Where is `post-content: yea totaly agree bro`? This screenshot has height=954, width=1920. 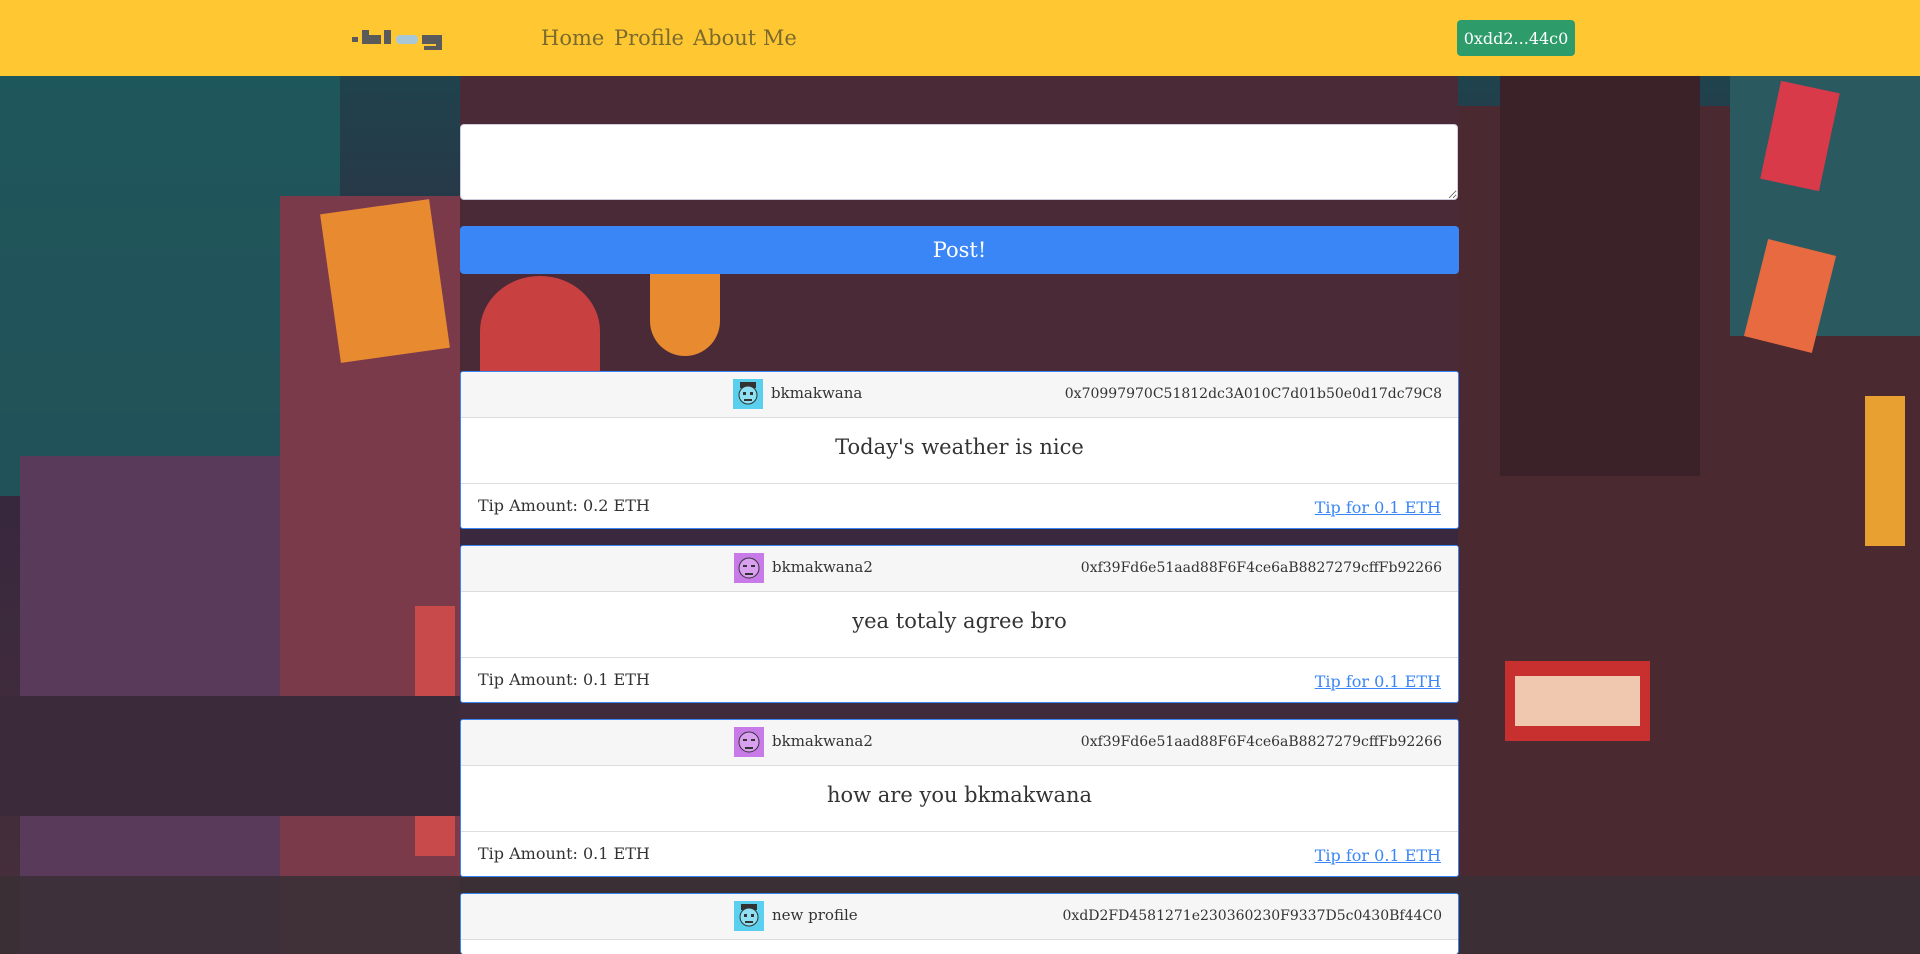 post-content: yea totaly agree bro is located at coordinates (959, 625).